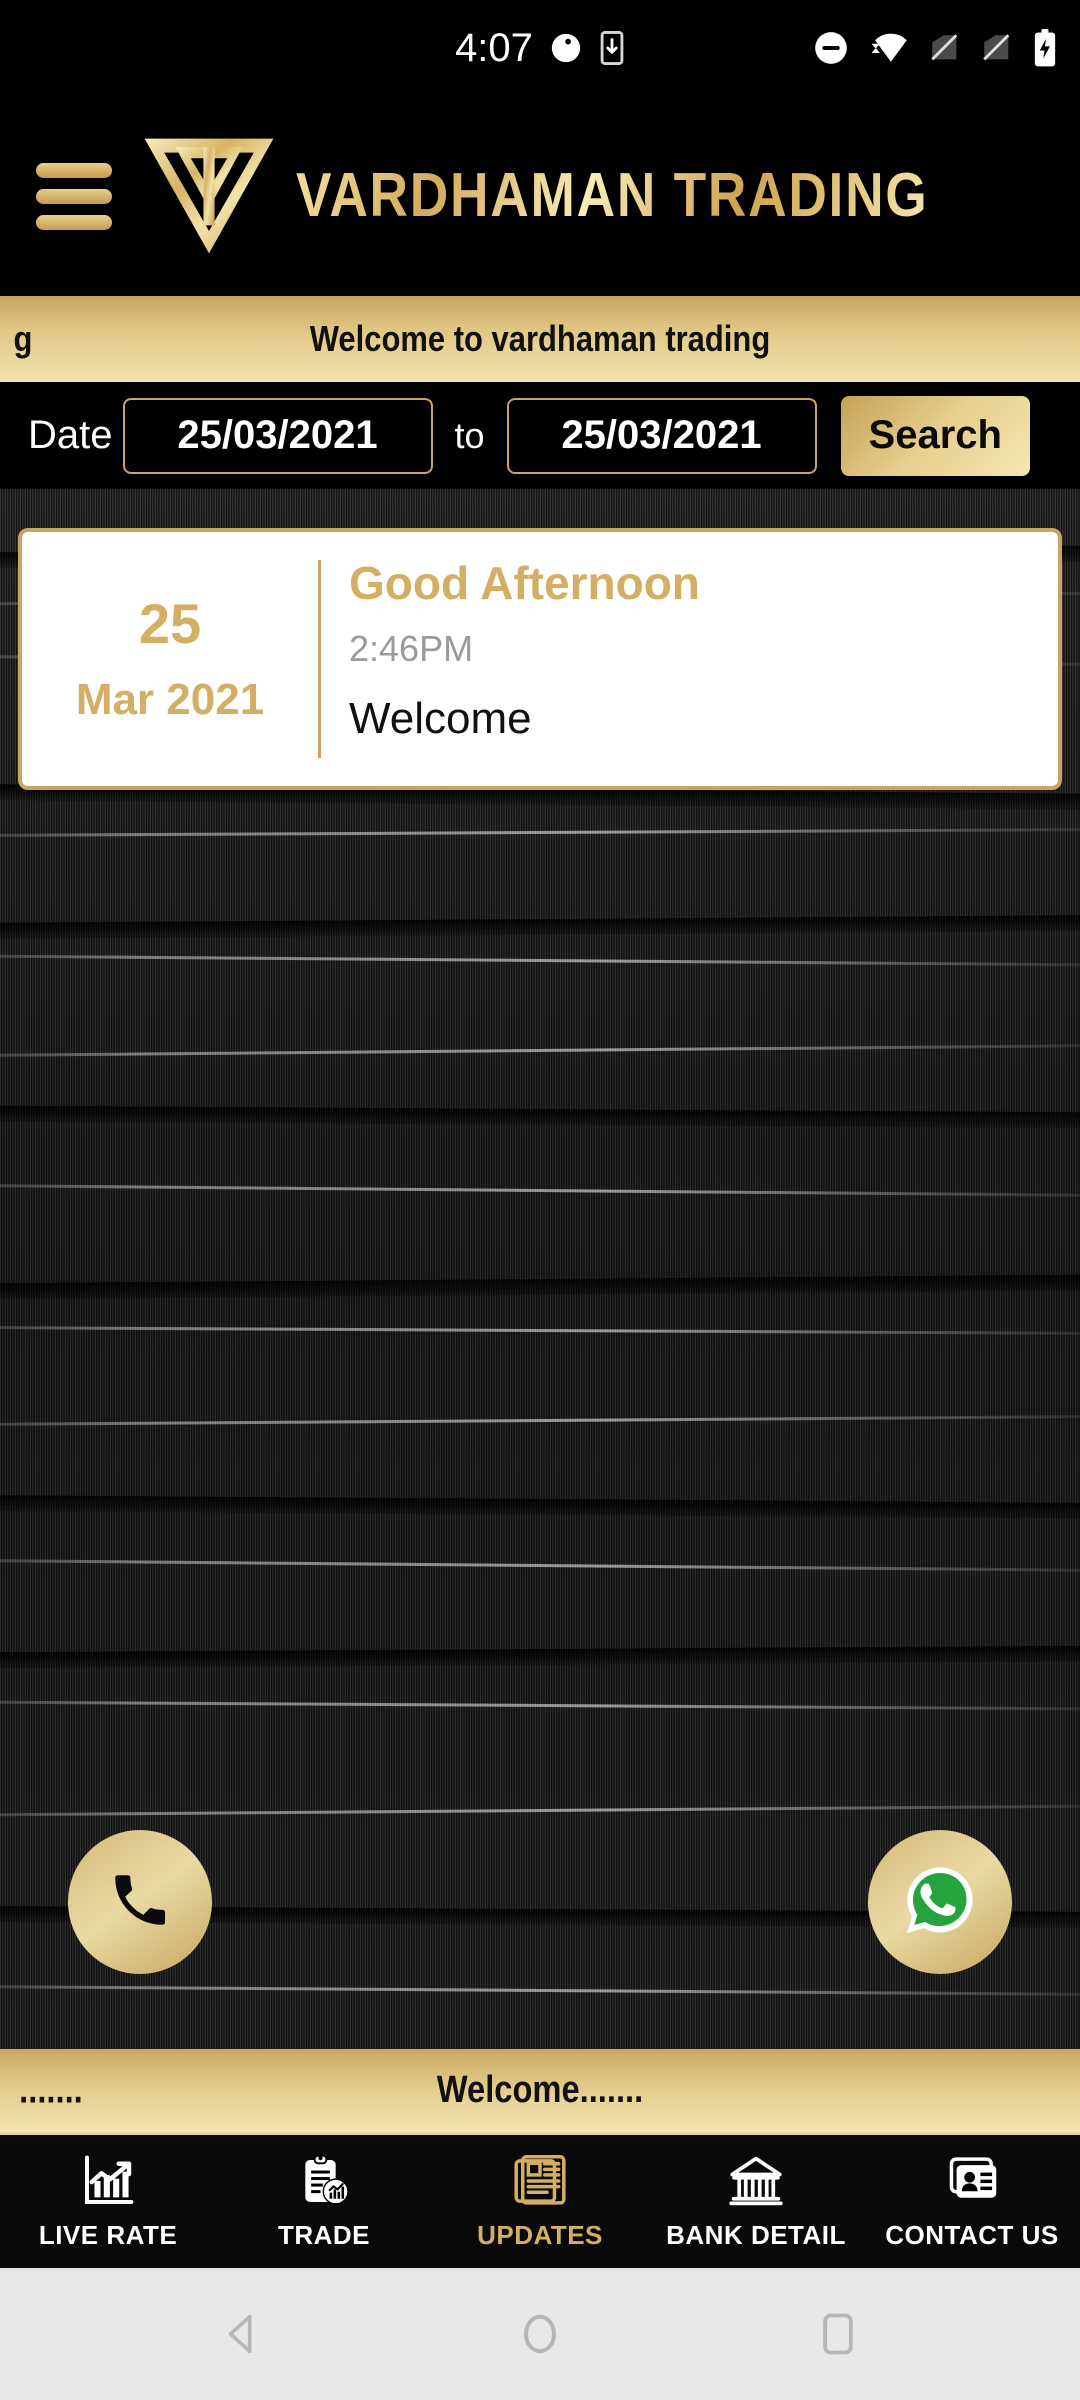  I want to click on message-month-year: Mar 2021, so click(170, 699).